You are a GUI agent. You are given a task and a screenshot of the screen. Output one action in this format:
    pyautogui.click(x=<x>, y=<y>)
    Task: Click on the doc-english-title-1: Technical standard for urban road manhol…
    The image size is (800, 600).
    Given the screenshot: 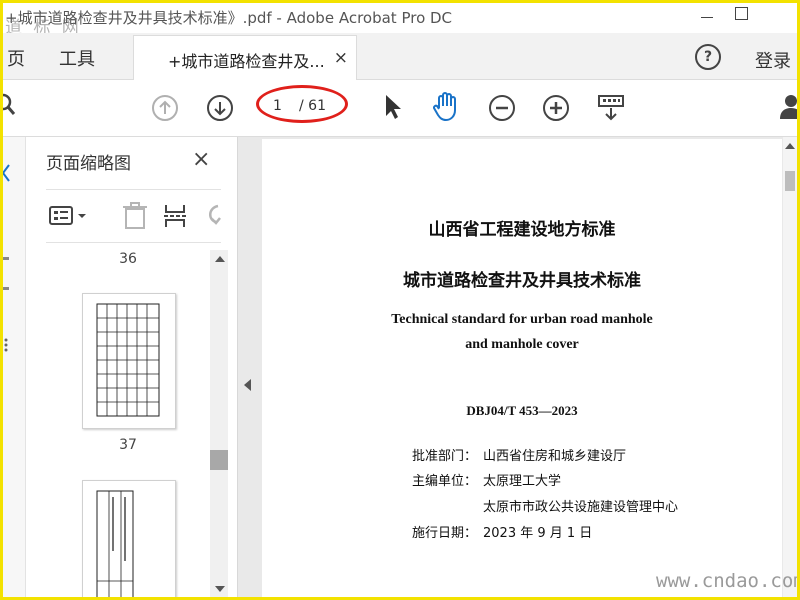 What is the action you would take?
    pyautogui.click(x=522, y=319)
    